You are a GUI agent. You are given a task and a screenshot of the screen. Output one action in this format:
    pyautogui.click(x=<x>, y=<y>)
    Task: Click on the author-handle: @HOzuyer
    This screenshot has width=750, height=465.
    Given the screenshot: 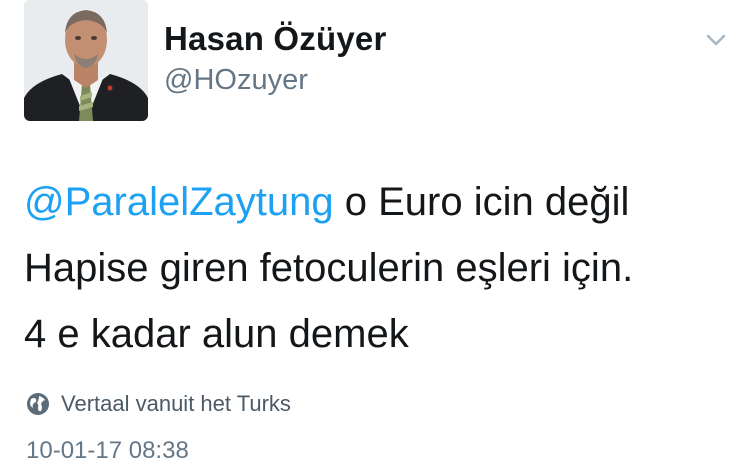 What is the action you would take?
    pyautogui.click(x=236, y=80)
    